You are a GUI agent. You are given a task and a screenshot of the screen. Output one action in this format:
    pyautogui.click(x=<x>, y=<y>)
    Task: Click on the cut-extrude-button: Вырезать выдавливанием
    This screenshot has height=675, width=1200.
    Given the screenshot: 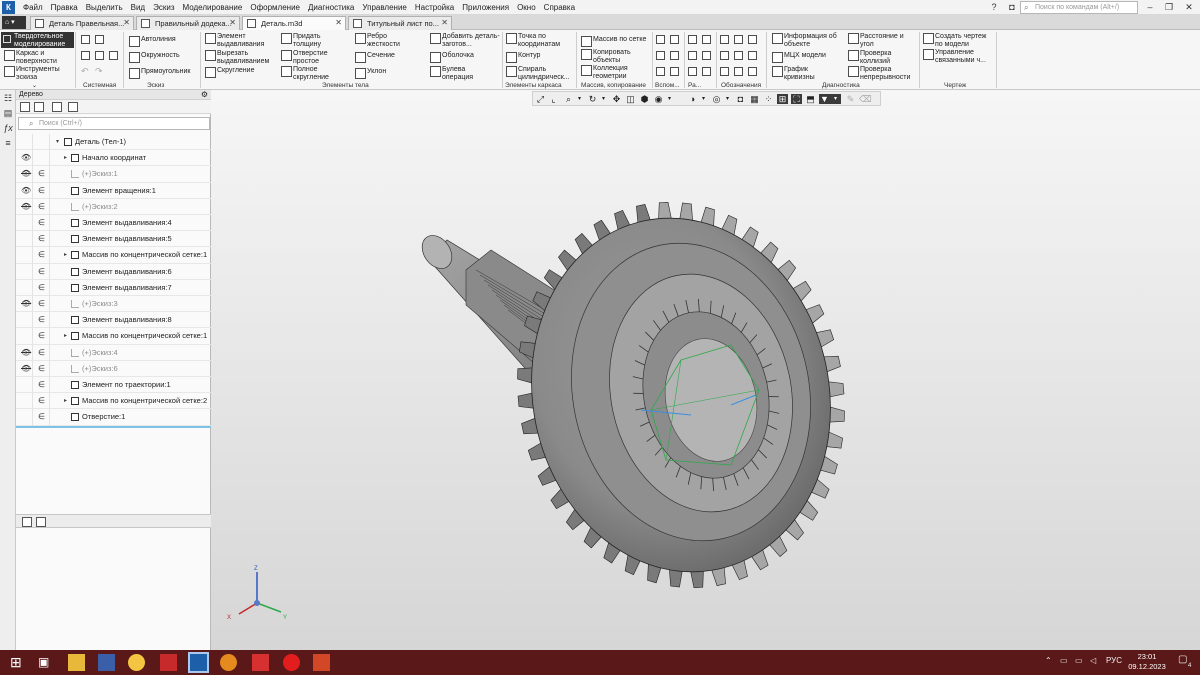 What is the action you would take?
    pyautogui.click(x=241, y=57)
    